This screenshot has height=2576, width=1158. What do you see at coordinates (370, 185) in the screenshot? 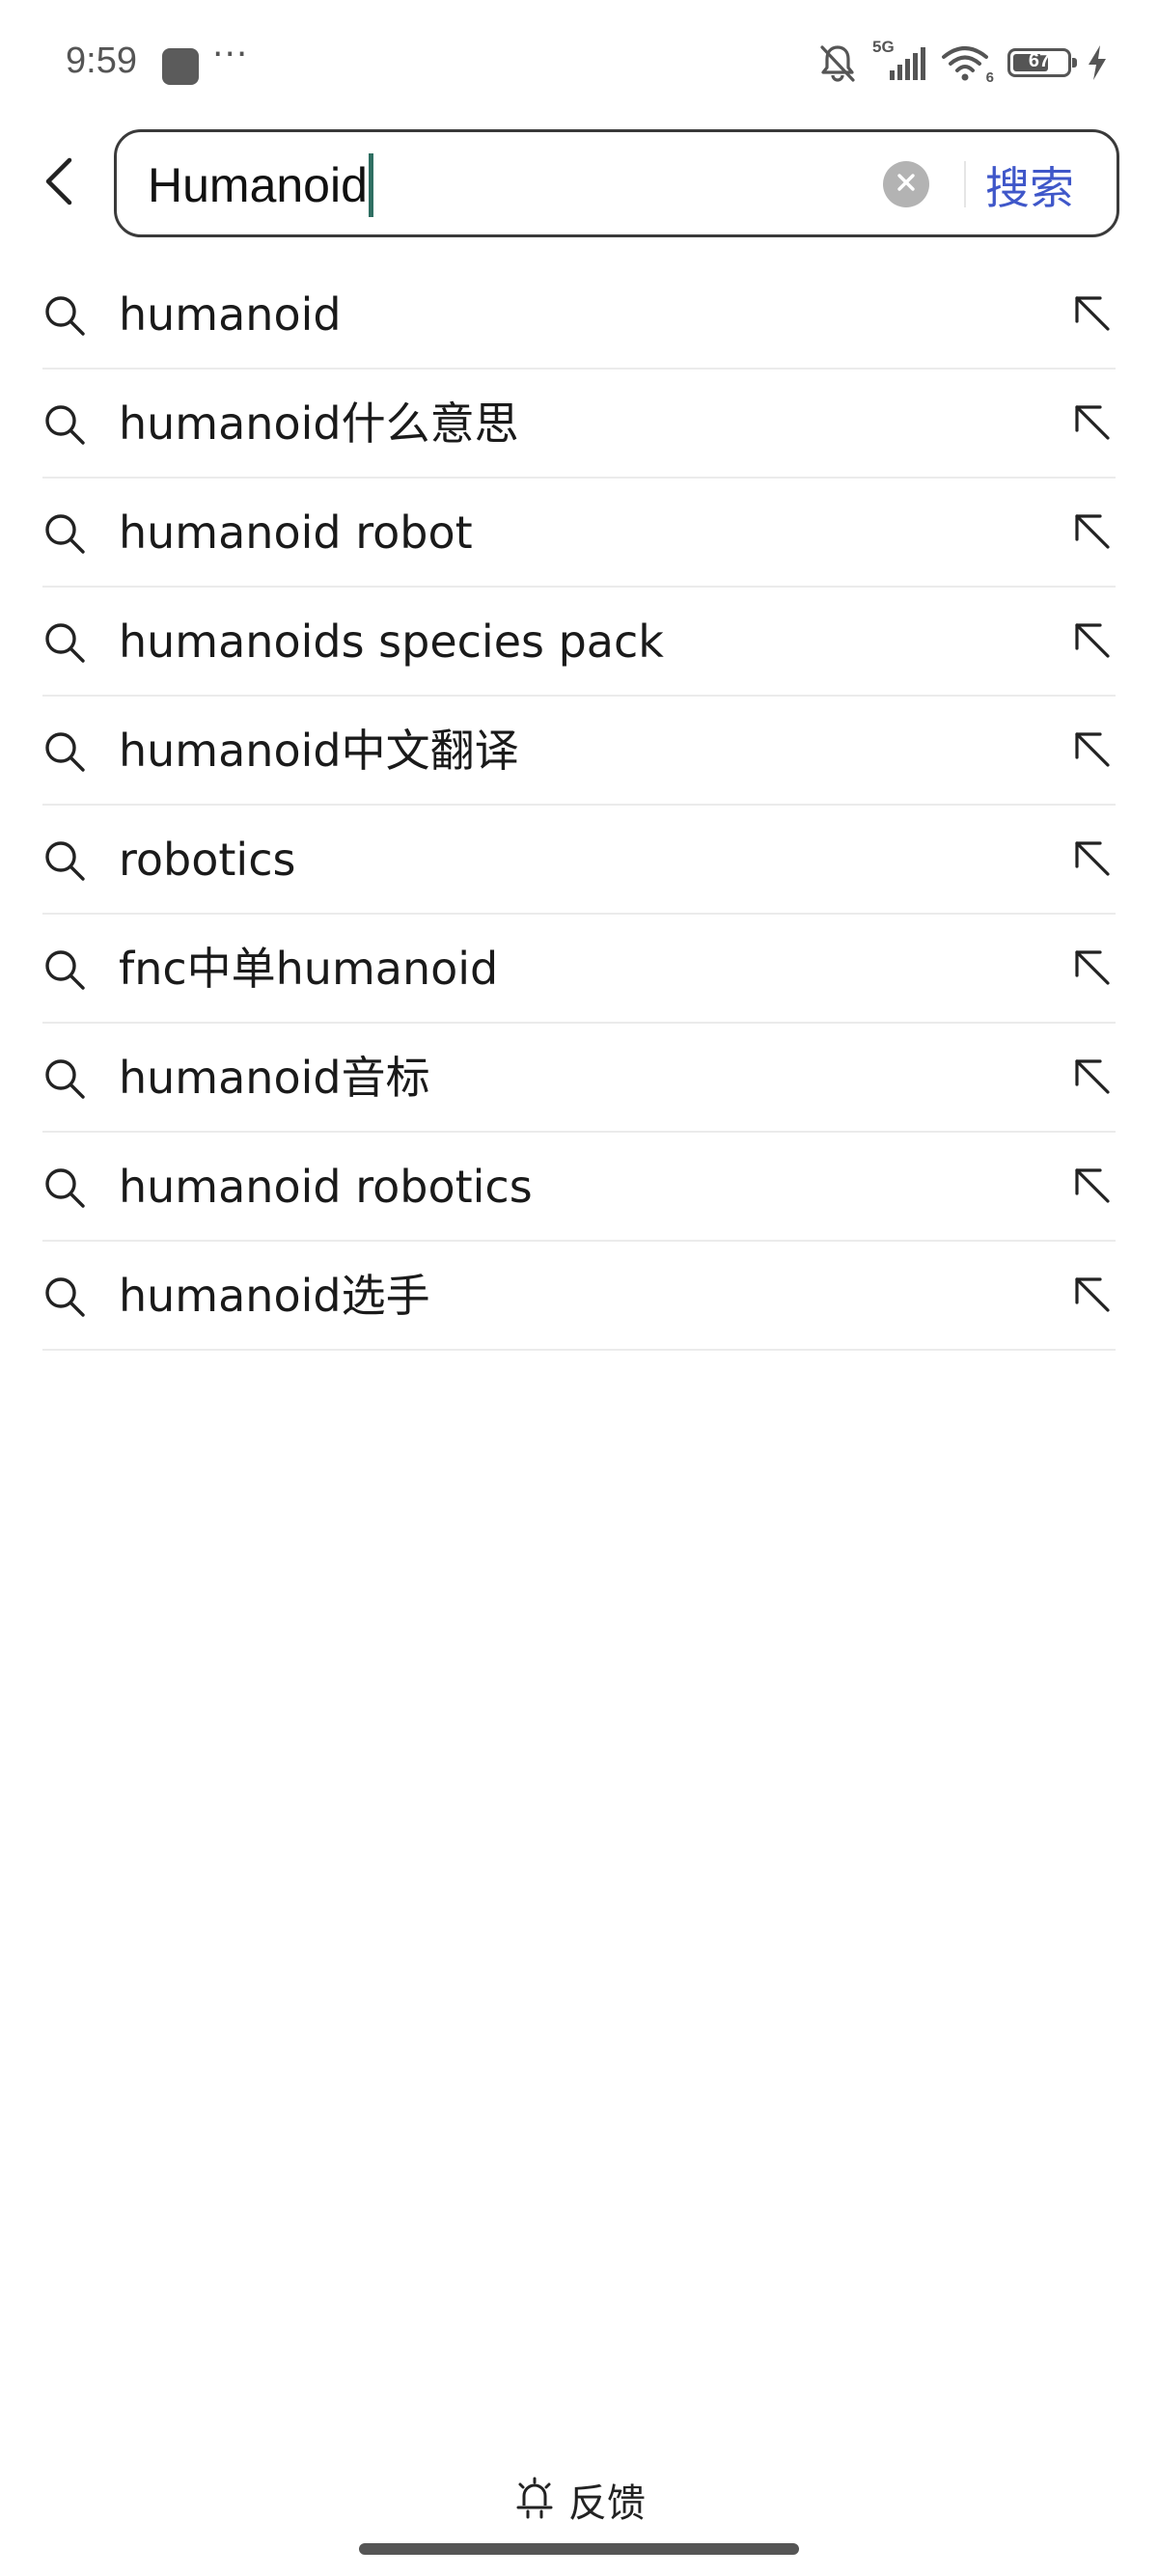
I see `text-caret` at bounding box center [370, 185].